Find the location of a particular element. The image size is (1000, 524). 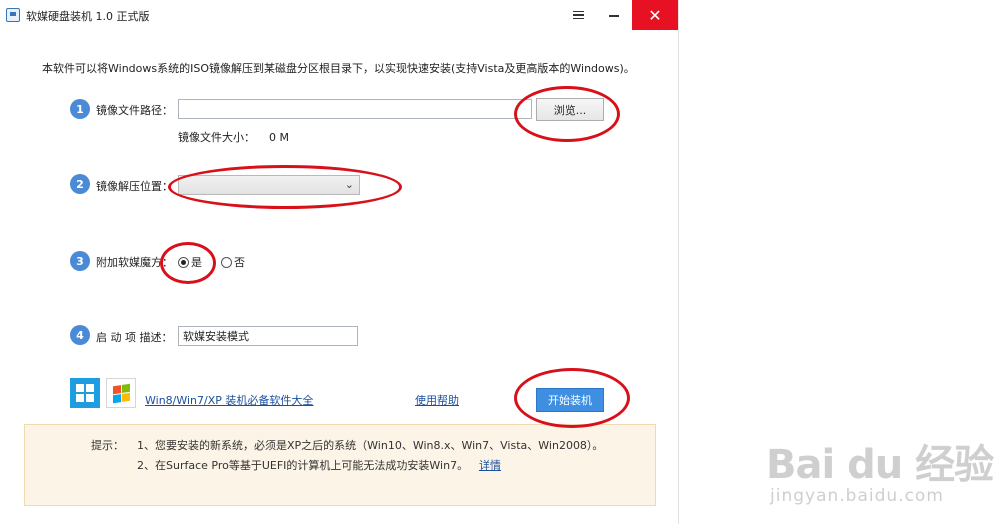

addon-no-label: 否 is located at coordinates (239, 262).